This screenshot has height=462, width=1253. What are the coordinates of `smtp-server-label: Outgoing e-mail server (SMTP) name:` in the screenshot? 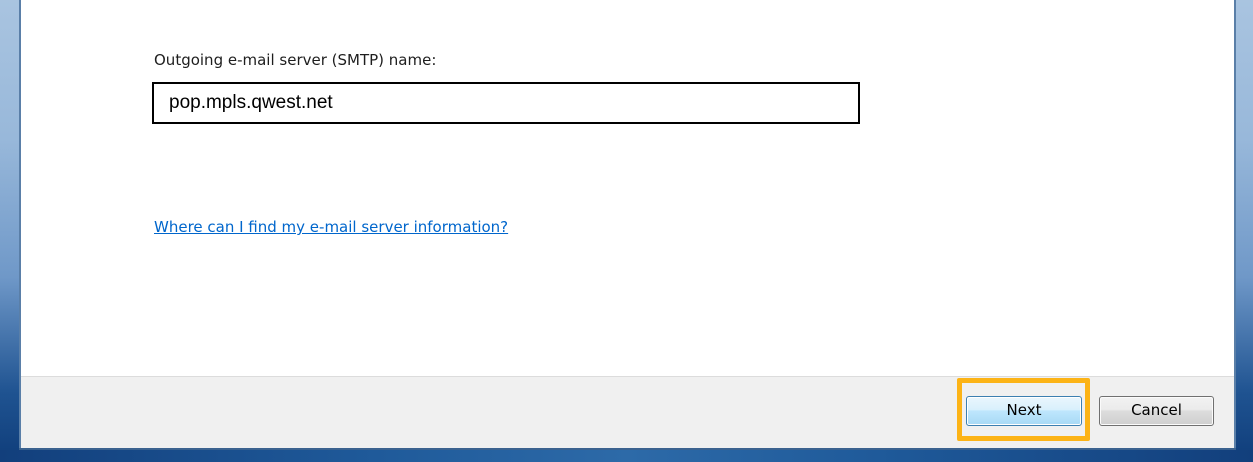 It's located at (295, 60).